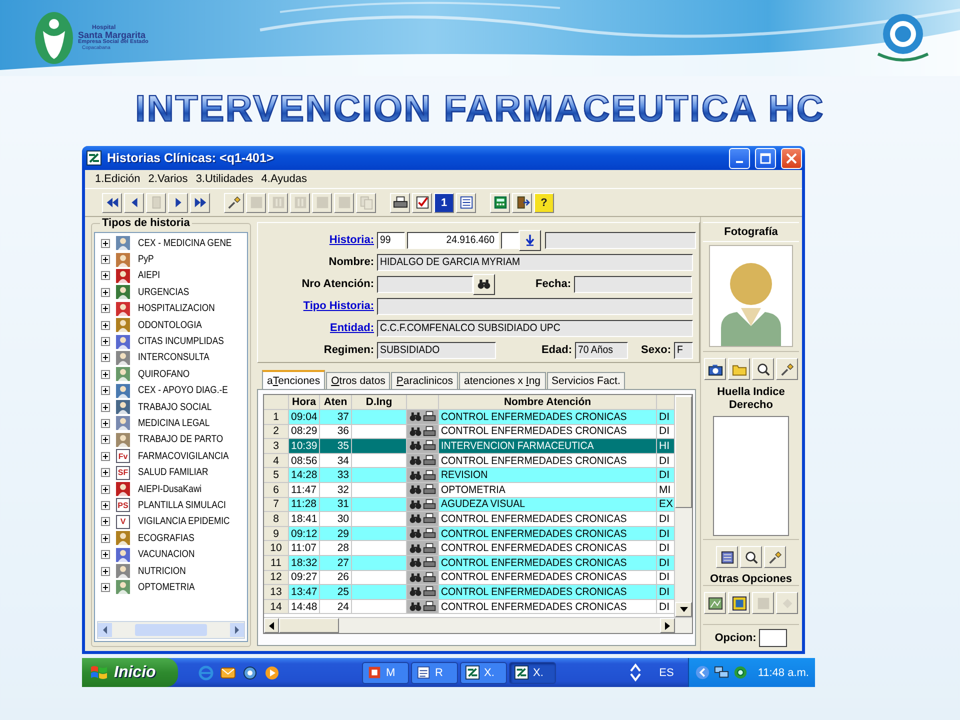 Image resolution: width=960 pixels, height=720 pixels. What do you see at coordinates (469, 607) in the screenshot?
I see `table-row: 14 14:48 24 CONTROL ENFERMEDADES CRONICAS DI` at bounding box center [469, 607].